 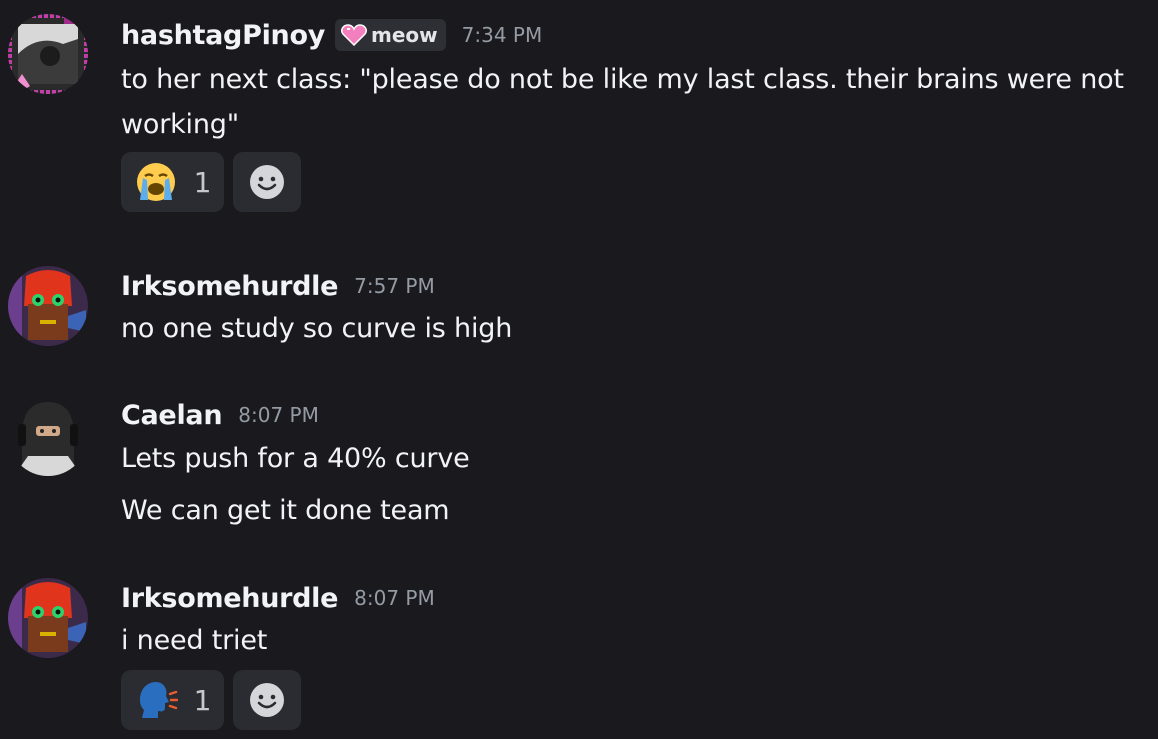 What do you see at coordinates (394, 286) in the screenshot?
I see `timestamp: 7:57 PM` at bounding box center [394, 286].